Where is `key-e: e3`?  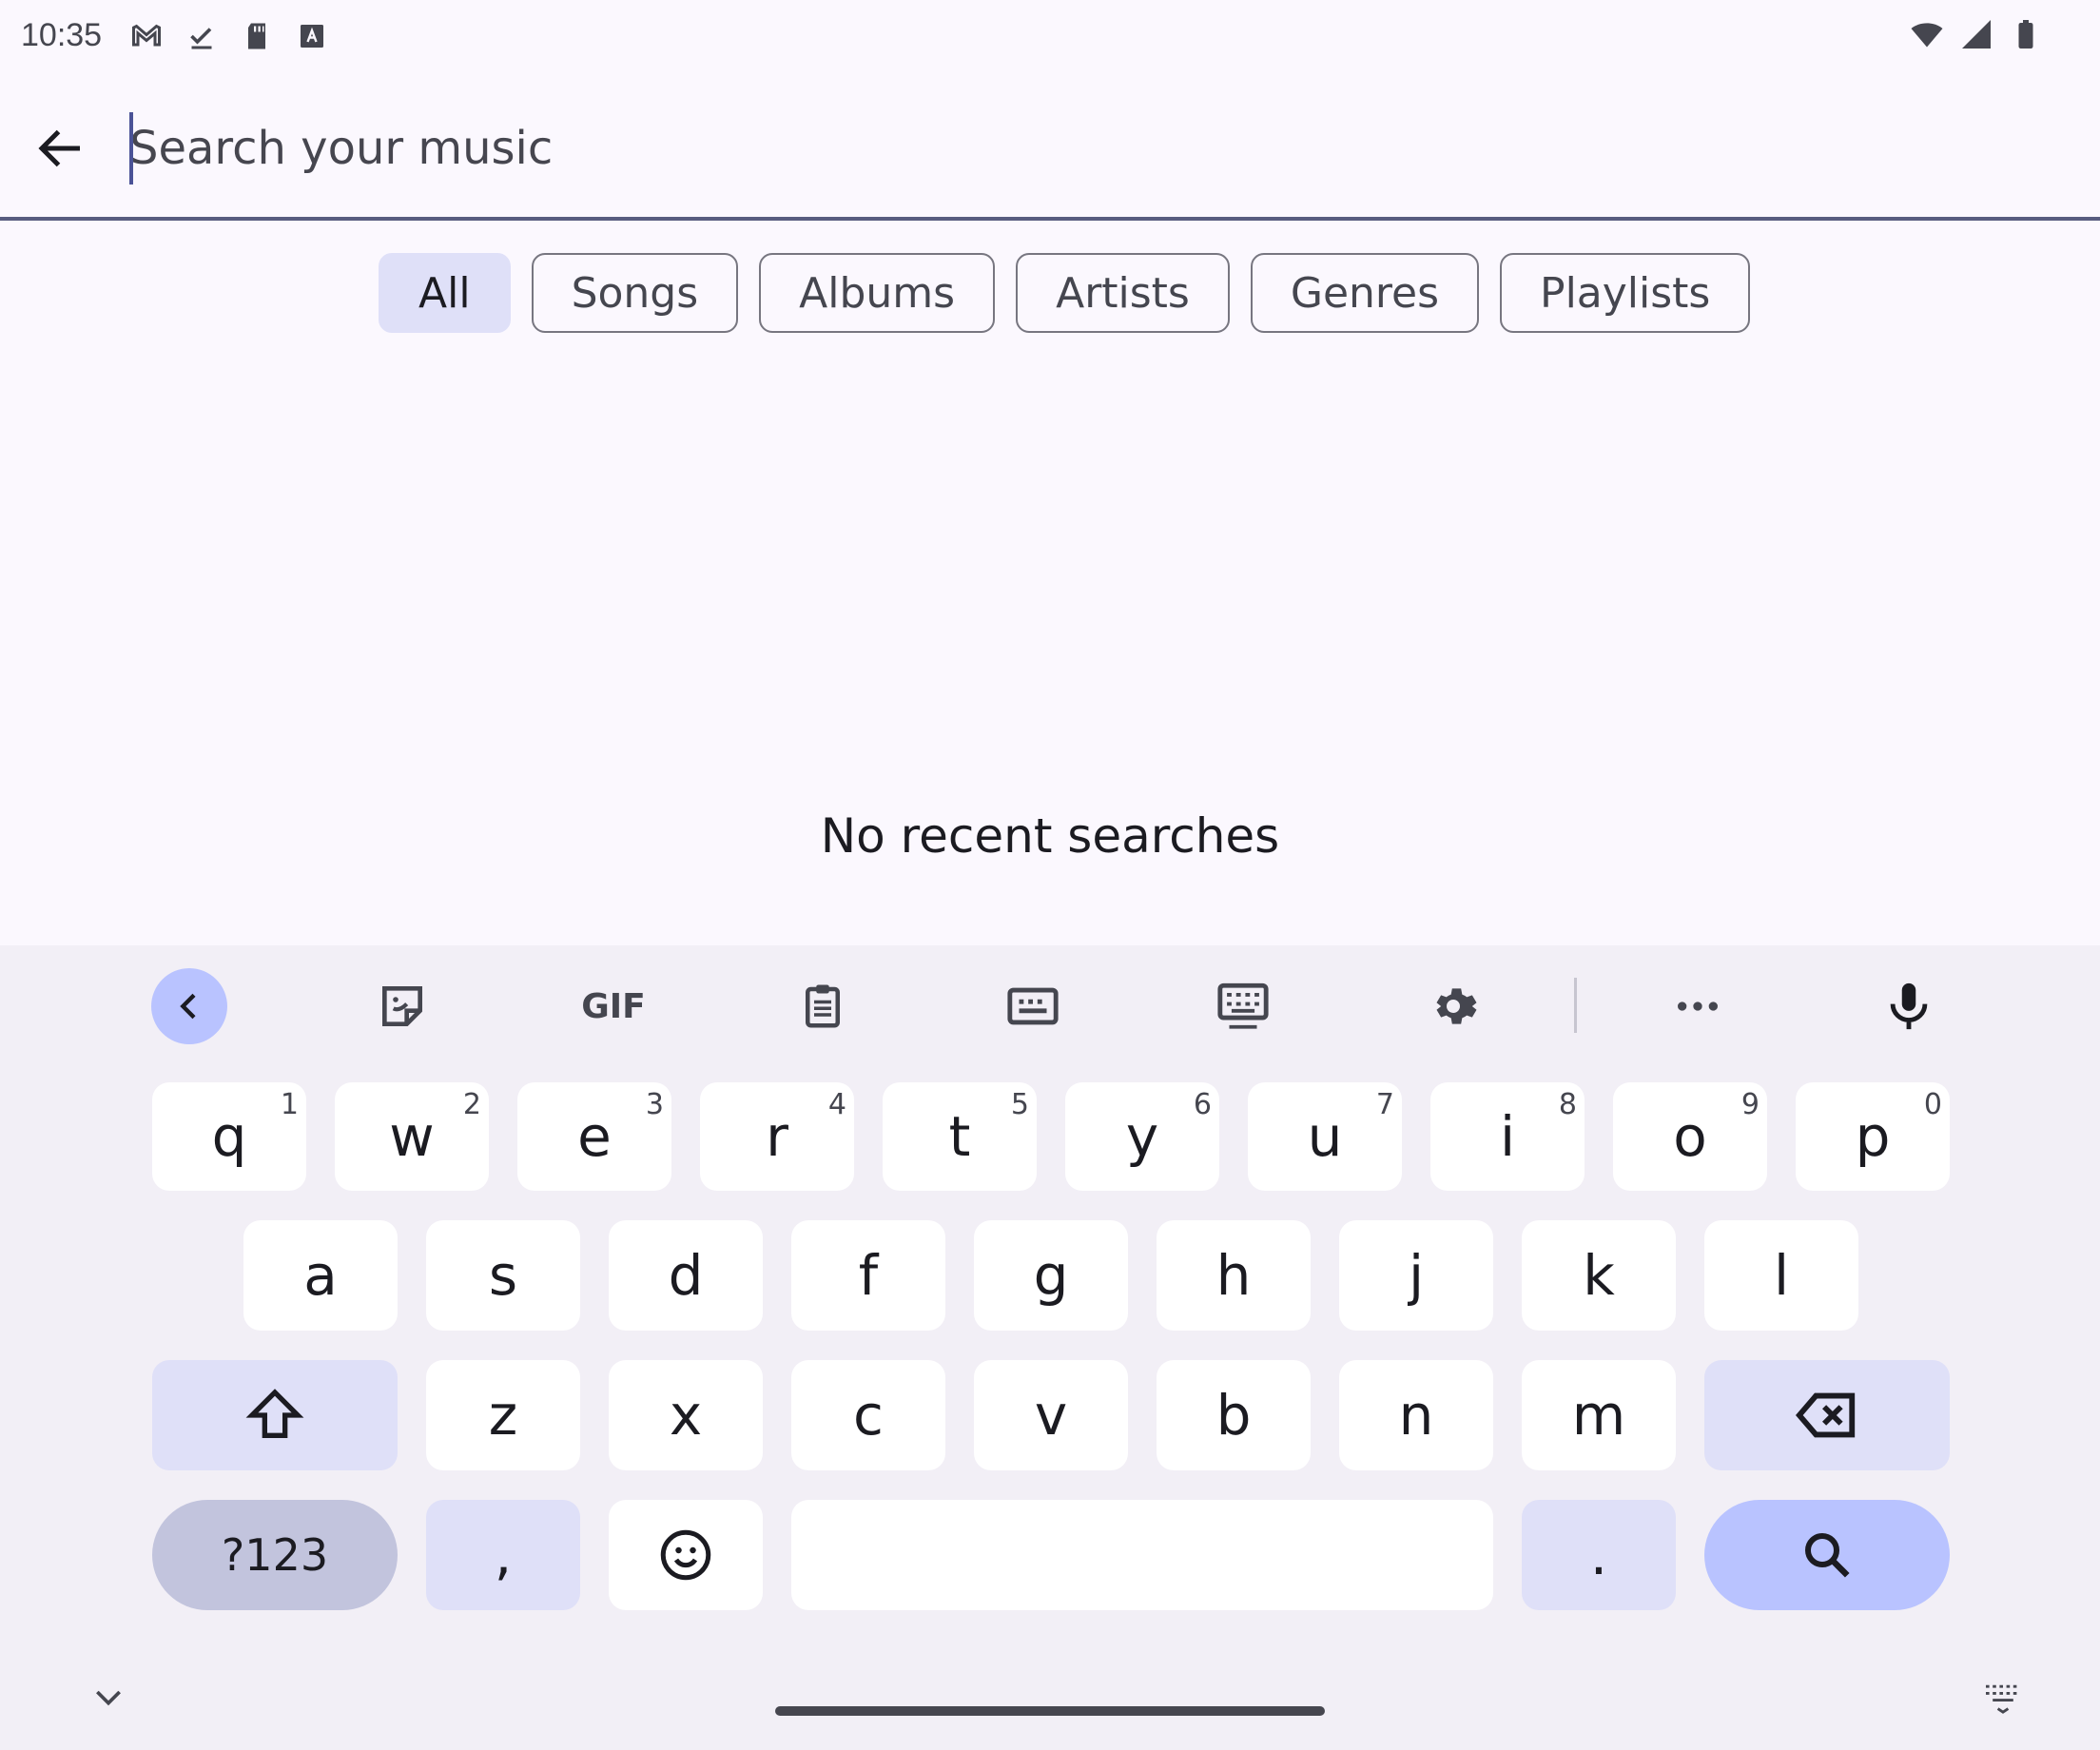
key-e: e3 is located at coordinates (594, 1136).